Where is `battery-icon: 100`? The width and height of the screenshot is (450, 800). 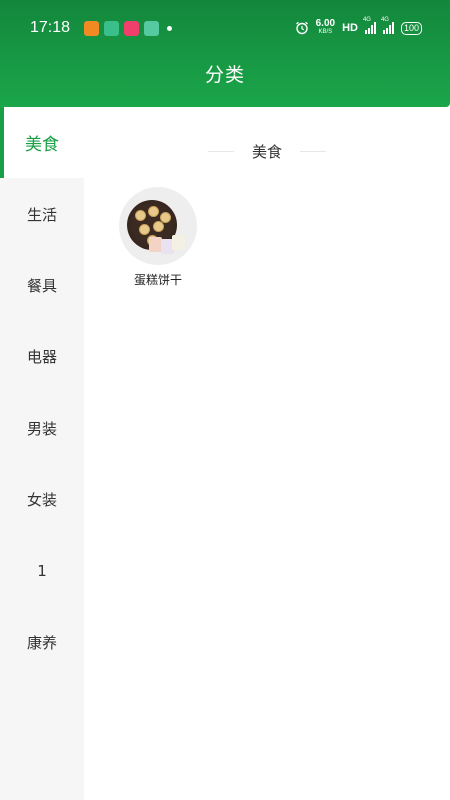
battery-icon: 100 is located at coordinates (411, 28).